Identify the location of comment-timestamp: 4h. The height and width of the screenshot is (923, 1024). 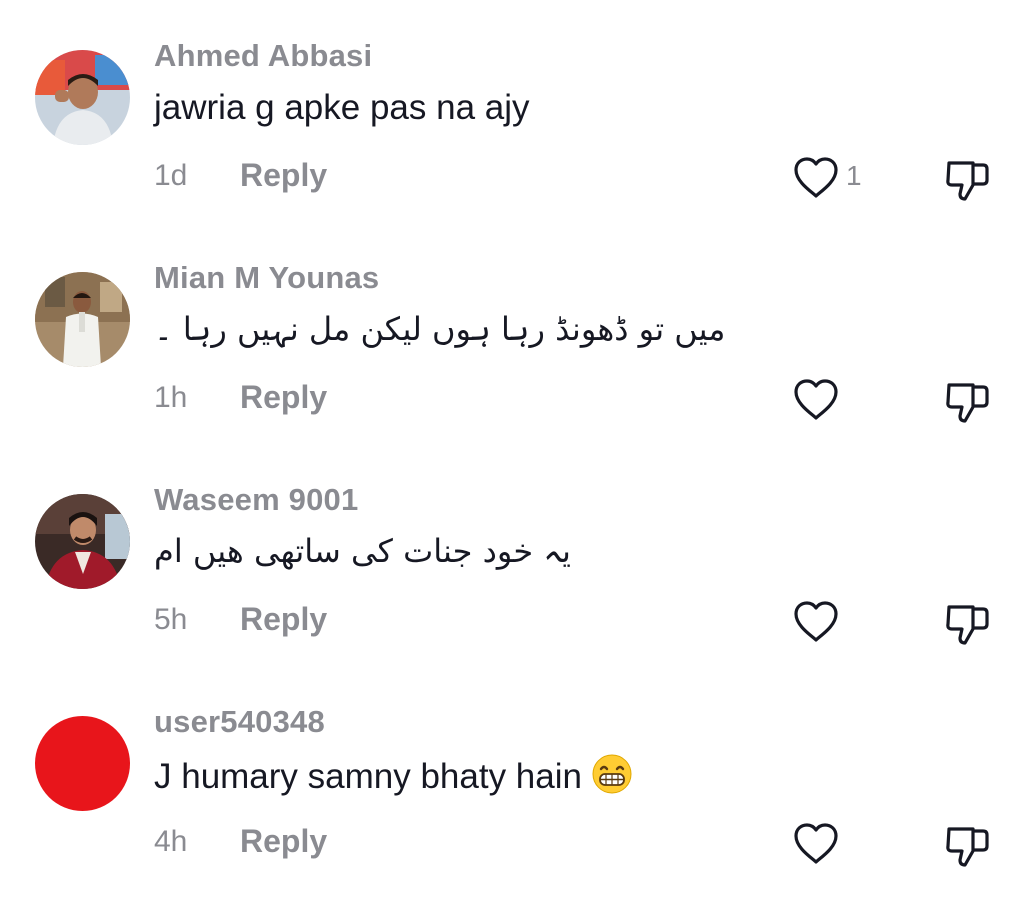
(171, 841).